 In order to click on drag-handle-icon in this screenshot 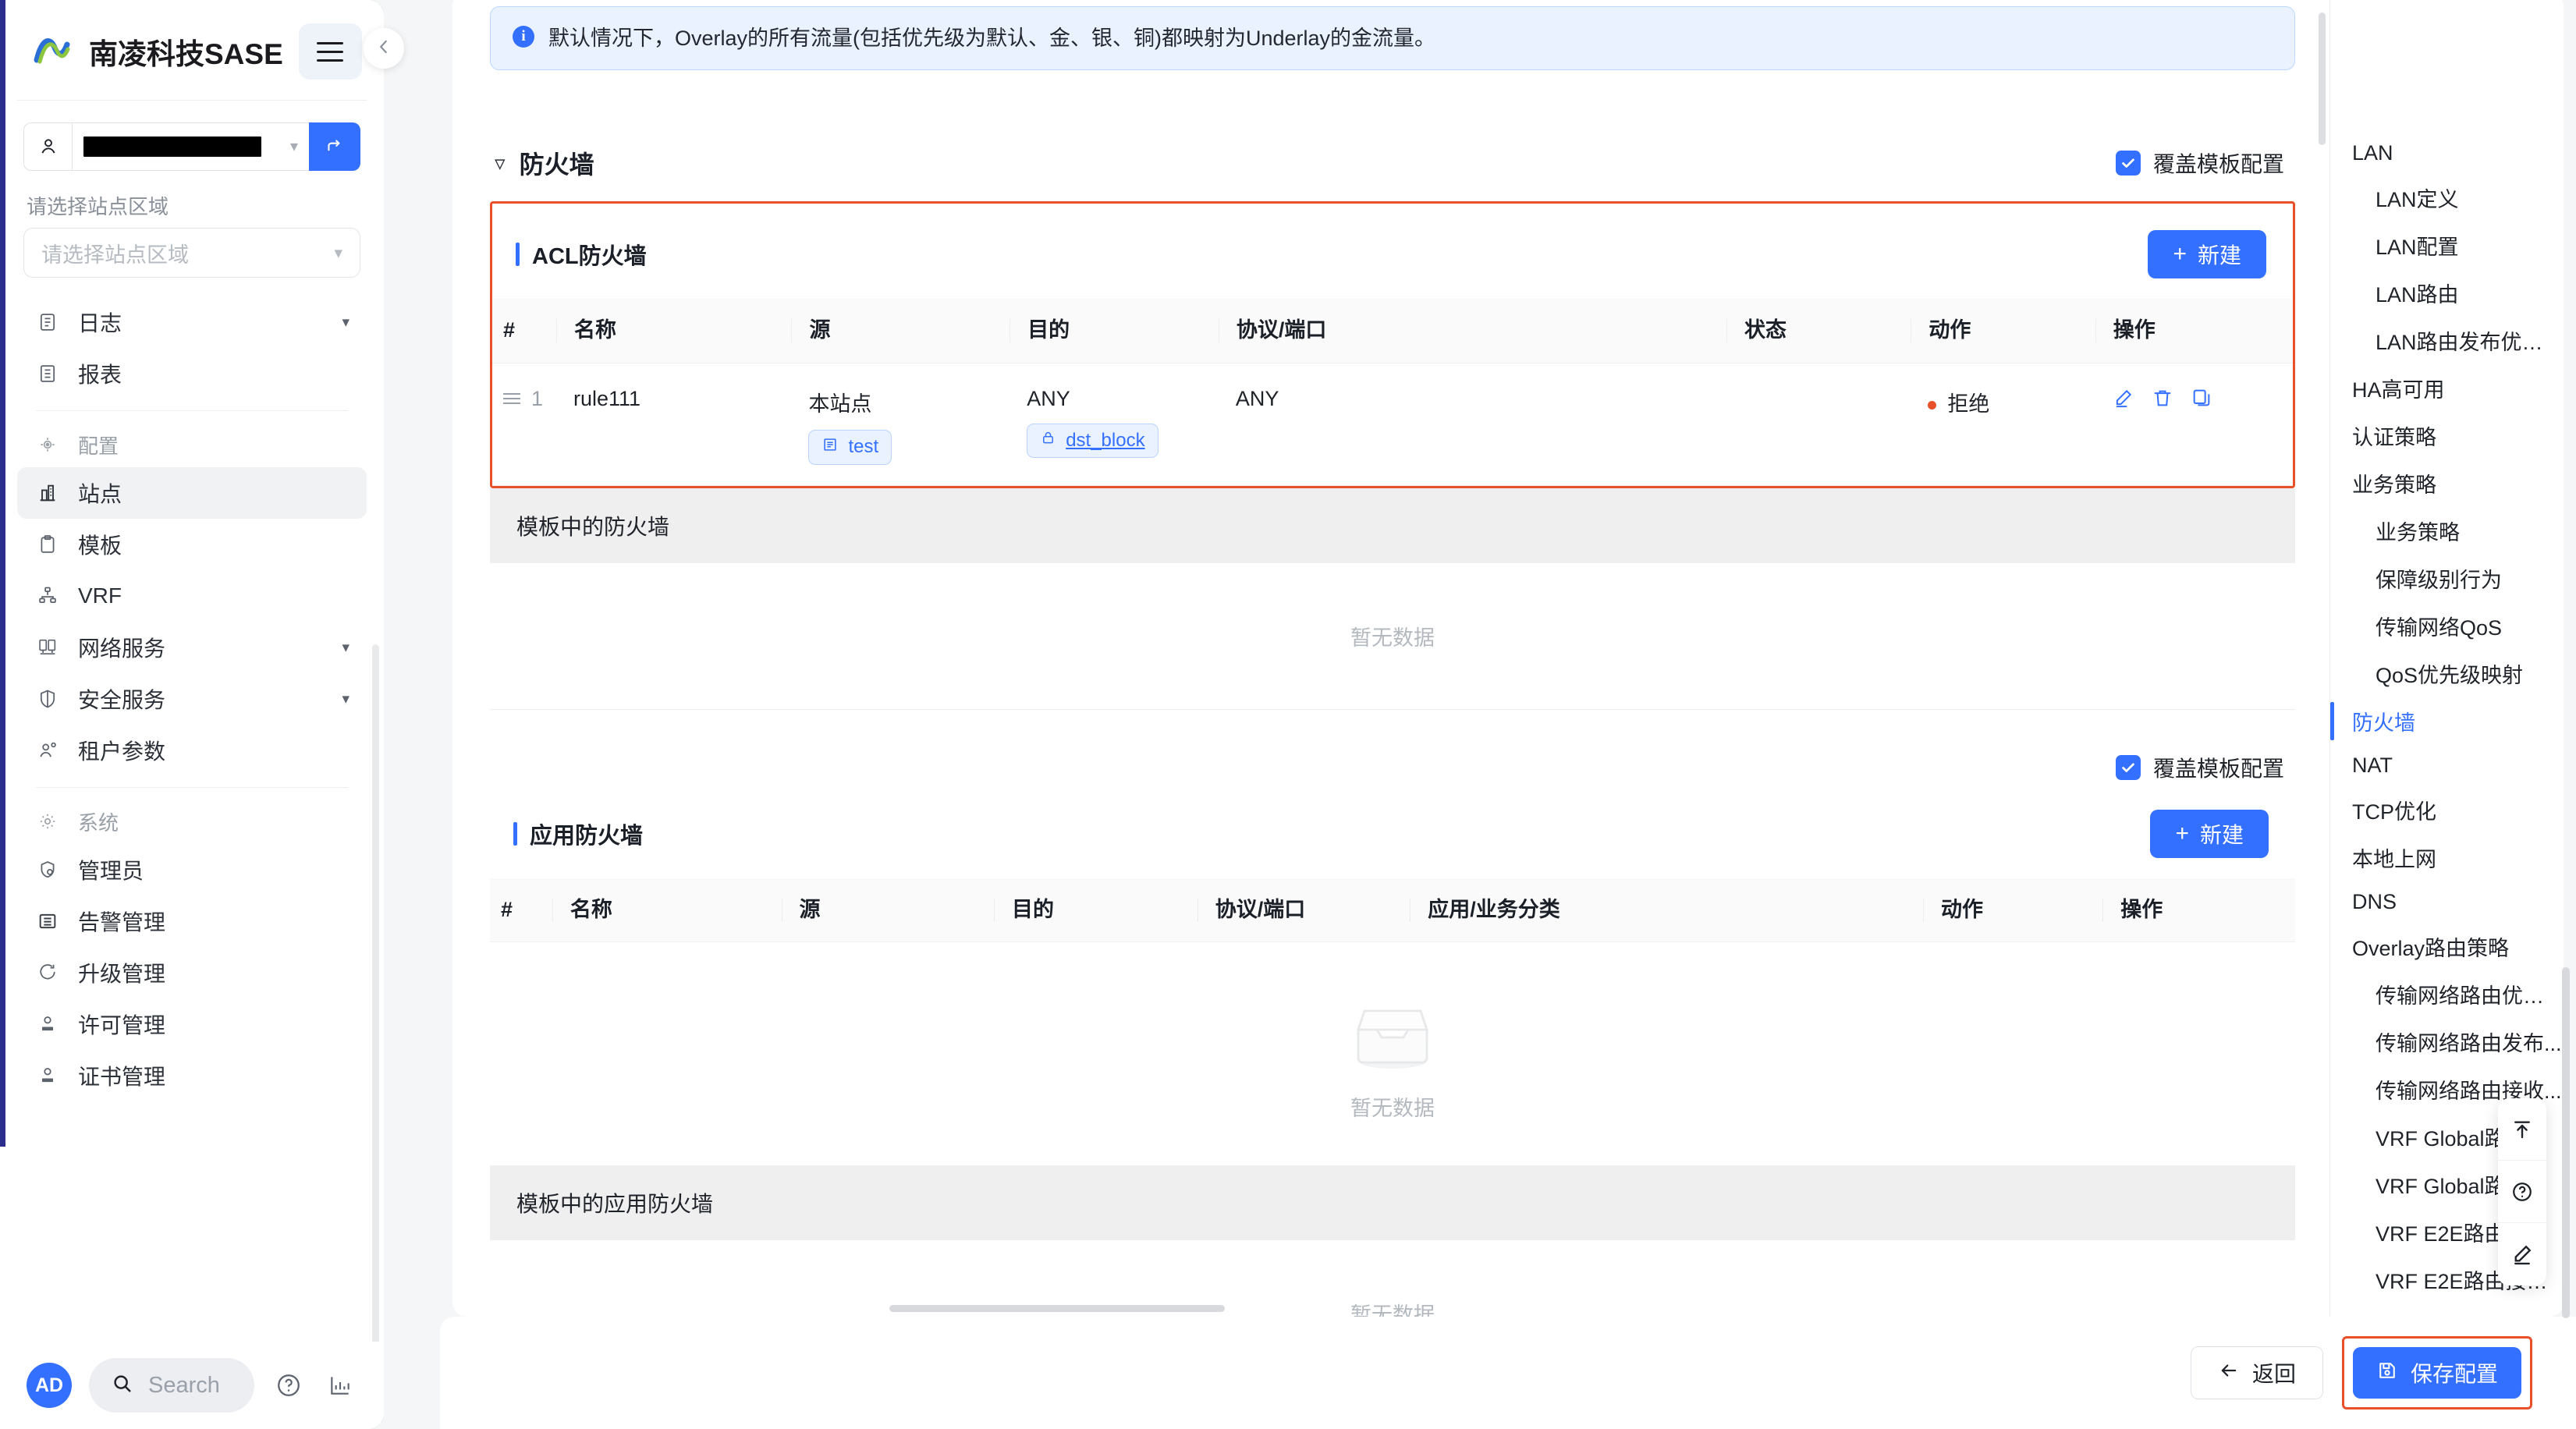, I will do `click(511, 399)`.